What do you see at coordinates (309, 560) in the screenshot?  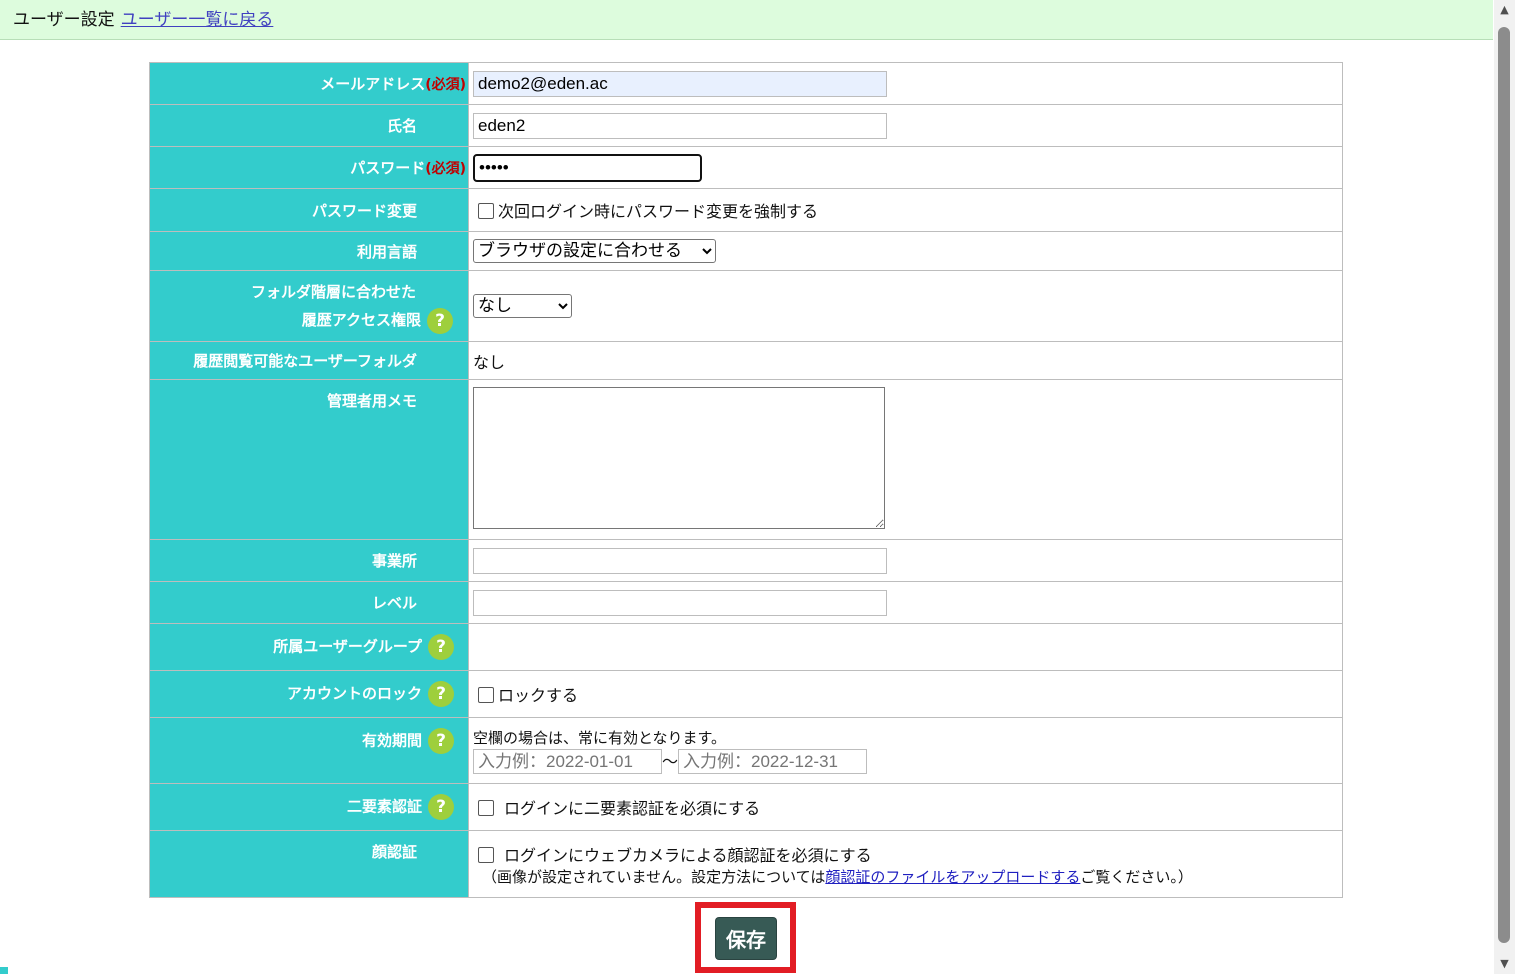 I see `office-label: 事業所` at bounding box center [309, 560].